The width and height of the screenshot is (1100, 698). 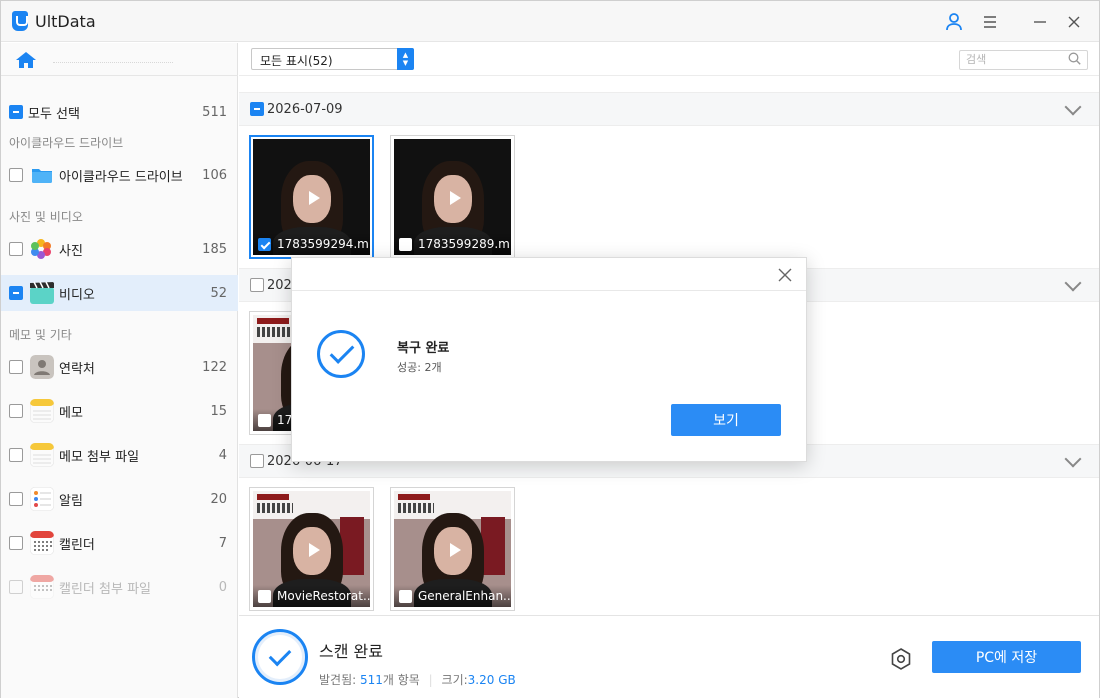 I want to click on sidebar-item-count: 122, so click(x=214, y=367).